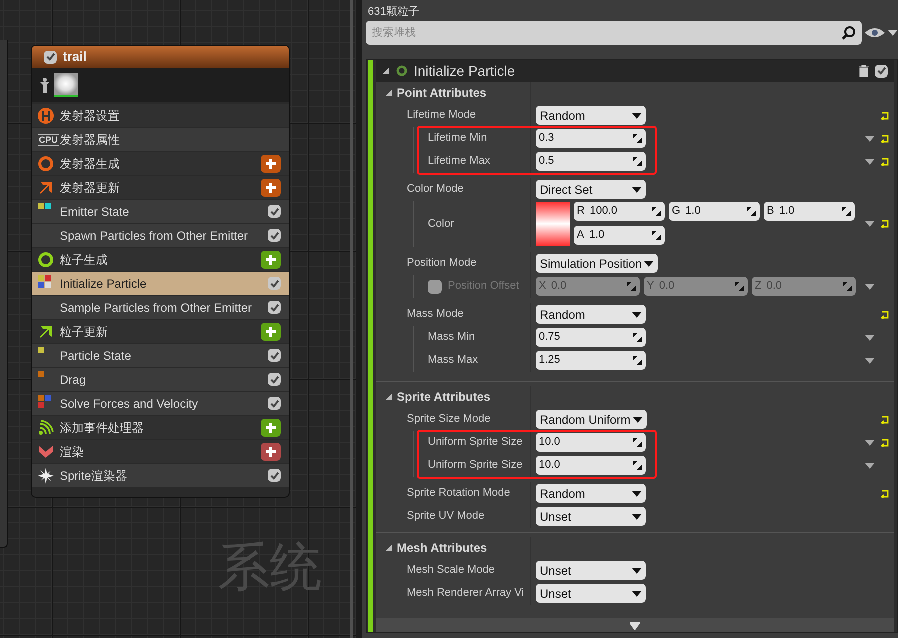 The image size is (898, 638). Describe the element at coordinates (875, 33) in the screenshot. I see `eye-icon` at that location.